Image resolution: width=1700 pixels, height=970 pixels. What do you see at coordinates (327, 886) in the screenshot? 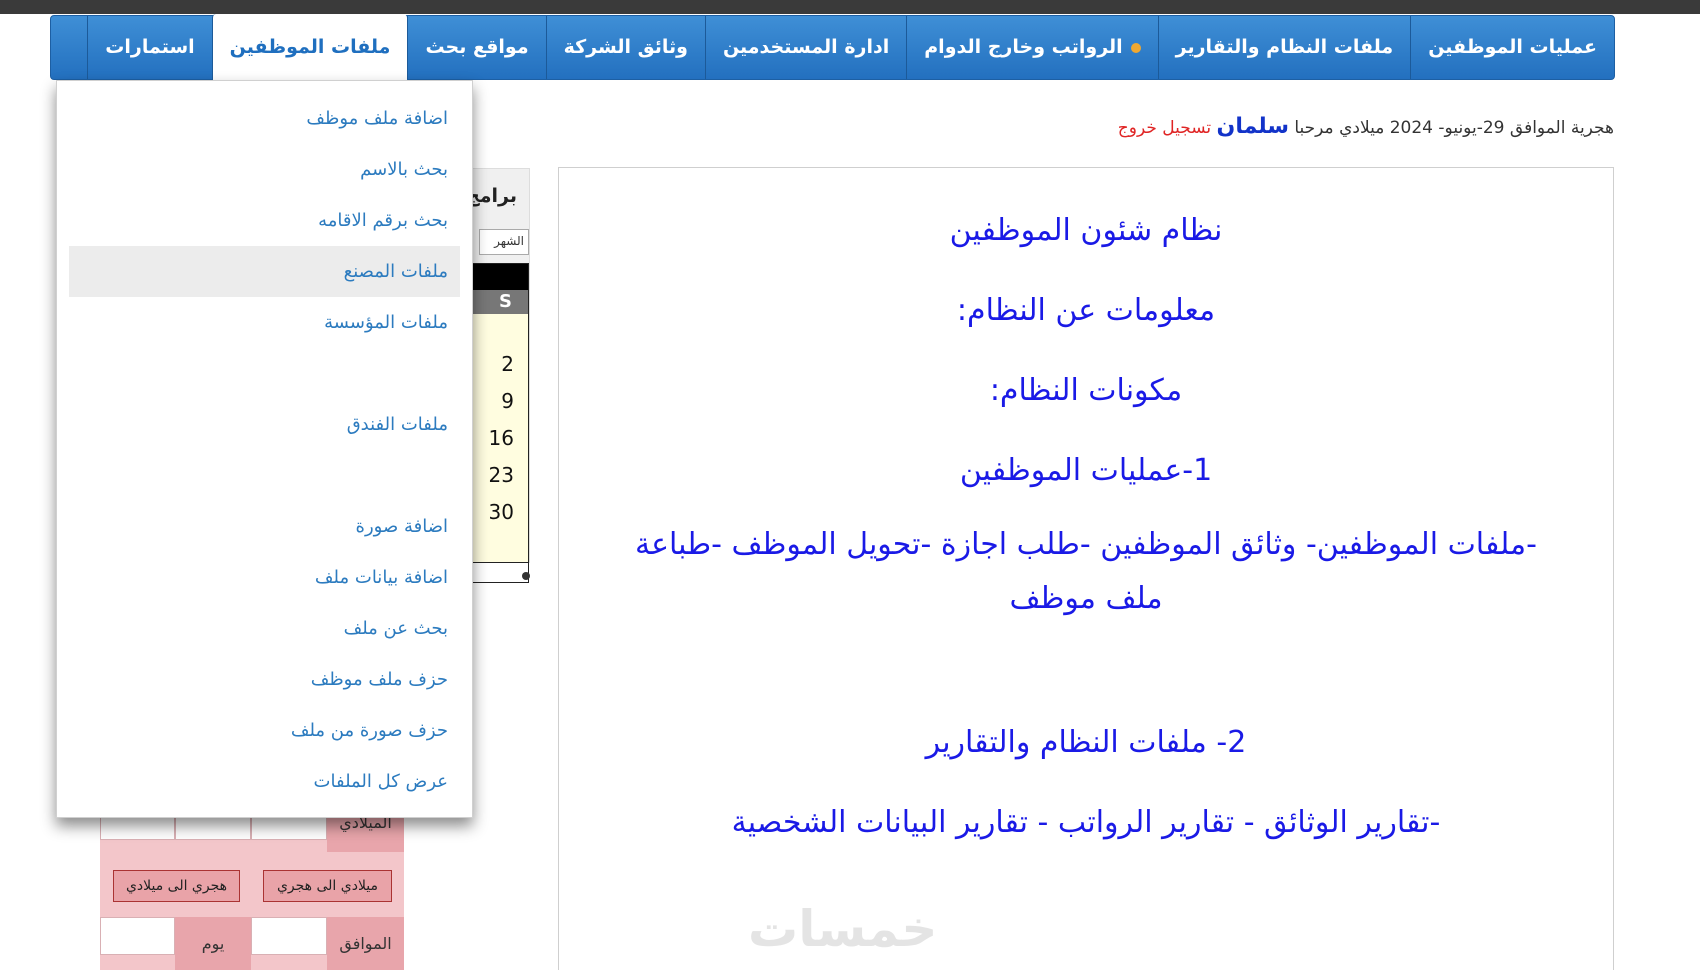
I see `gregorian-to-hijri-button: ميلادي الى هجري` at bounding box center [327, 886].